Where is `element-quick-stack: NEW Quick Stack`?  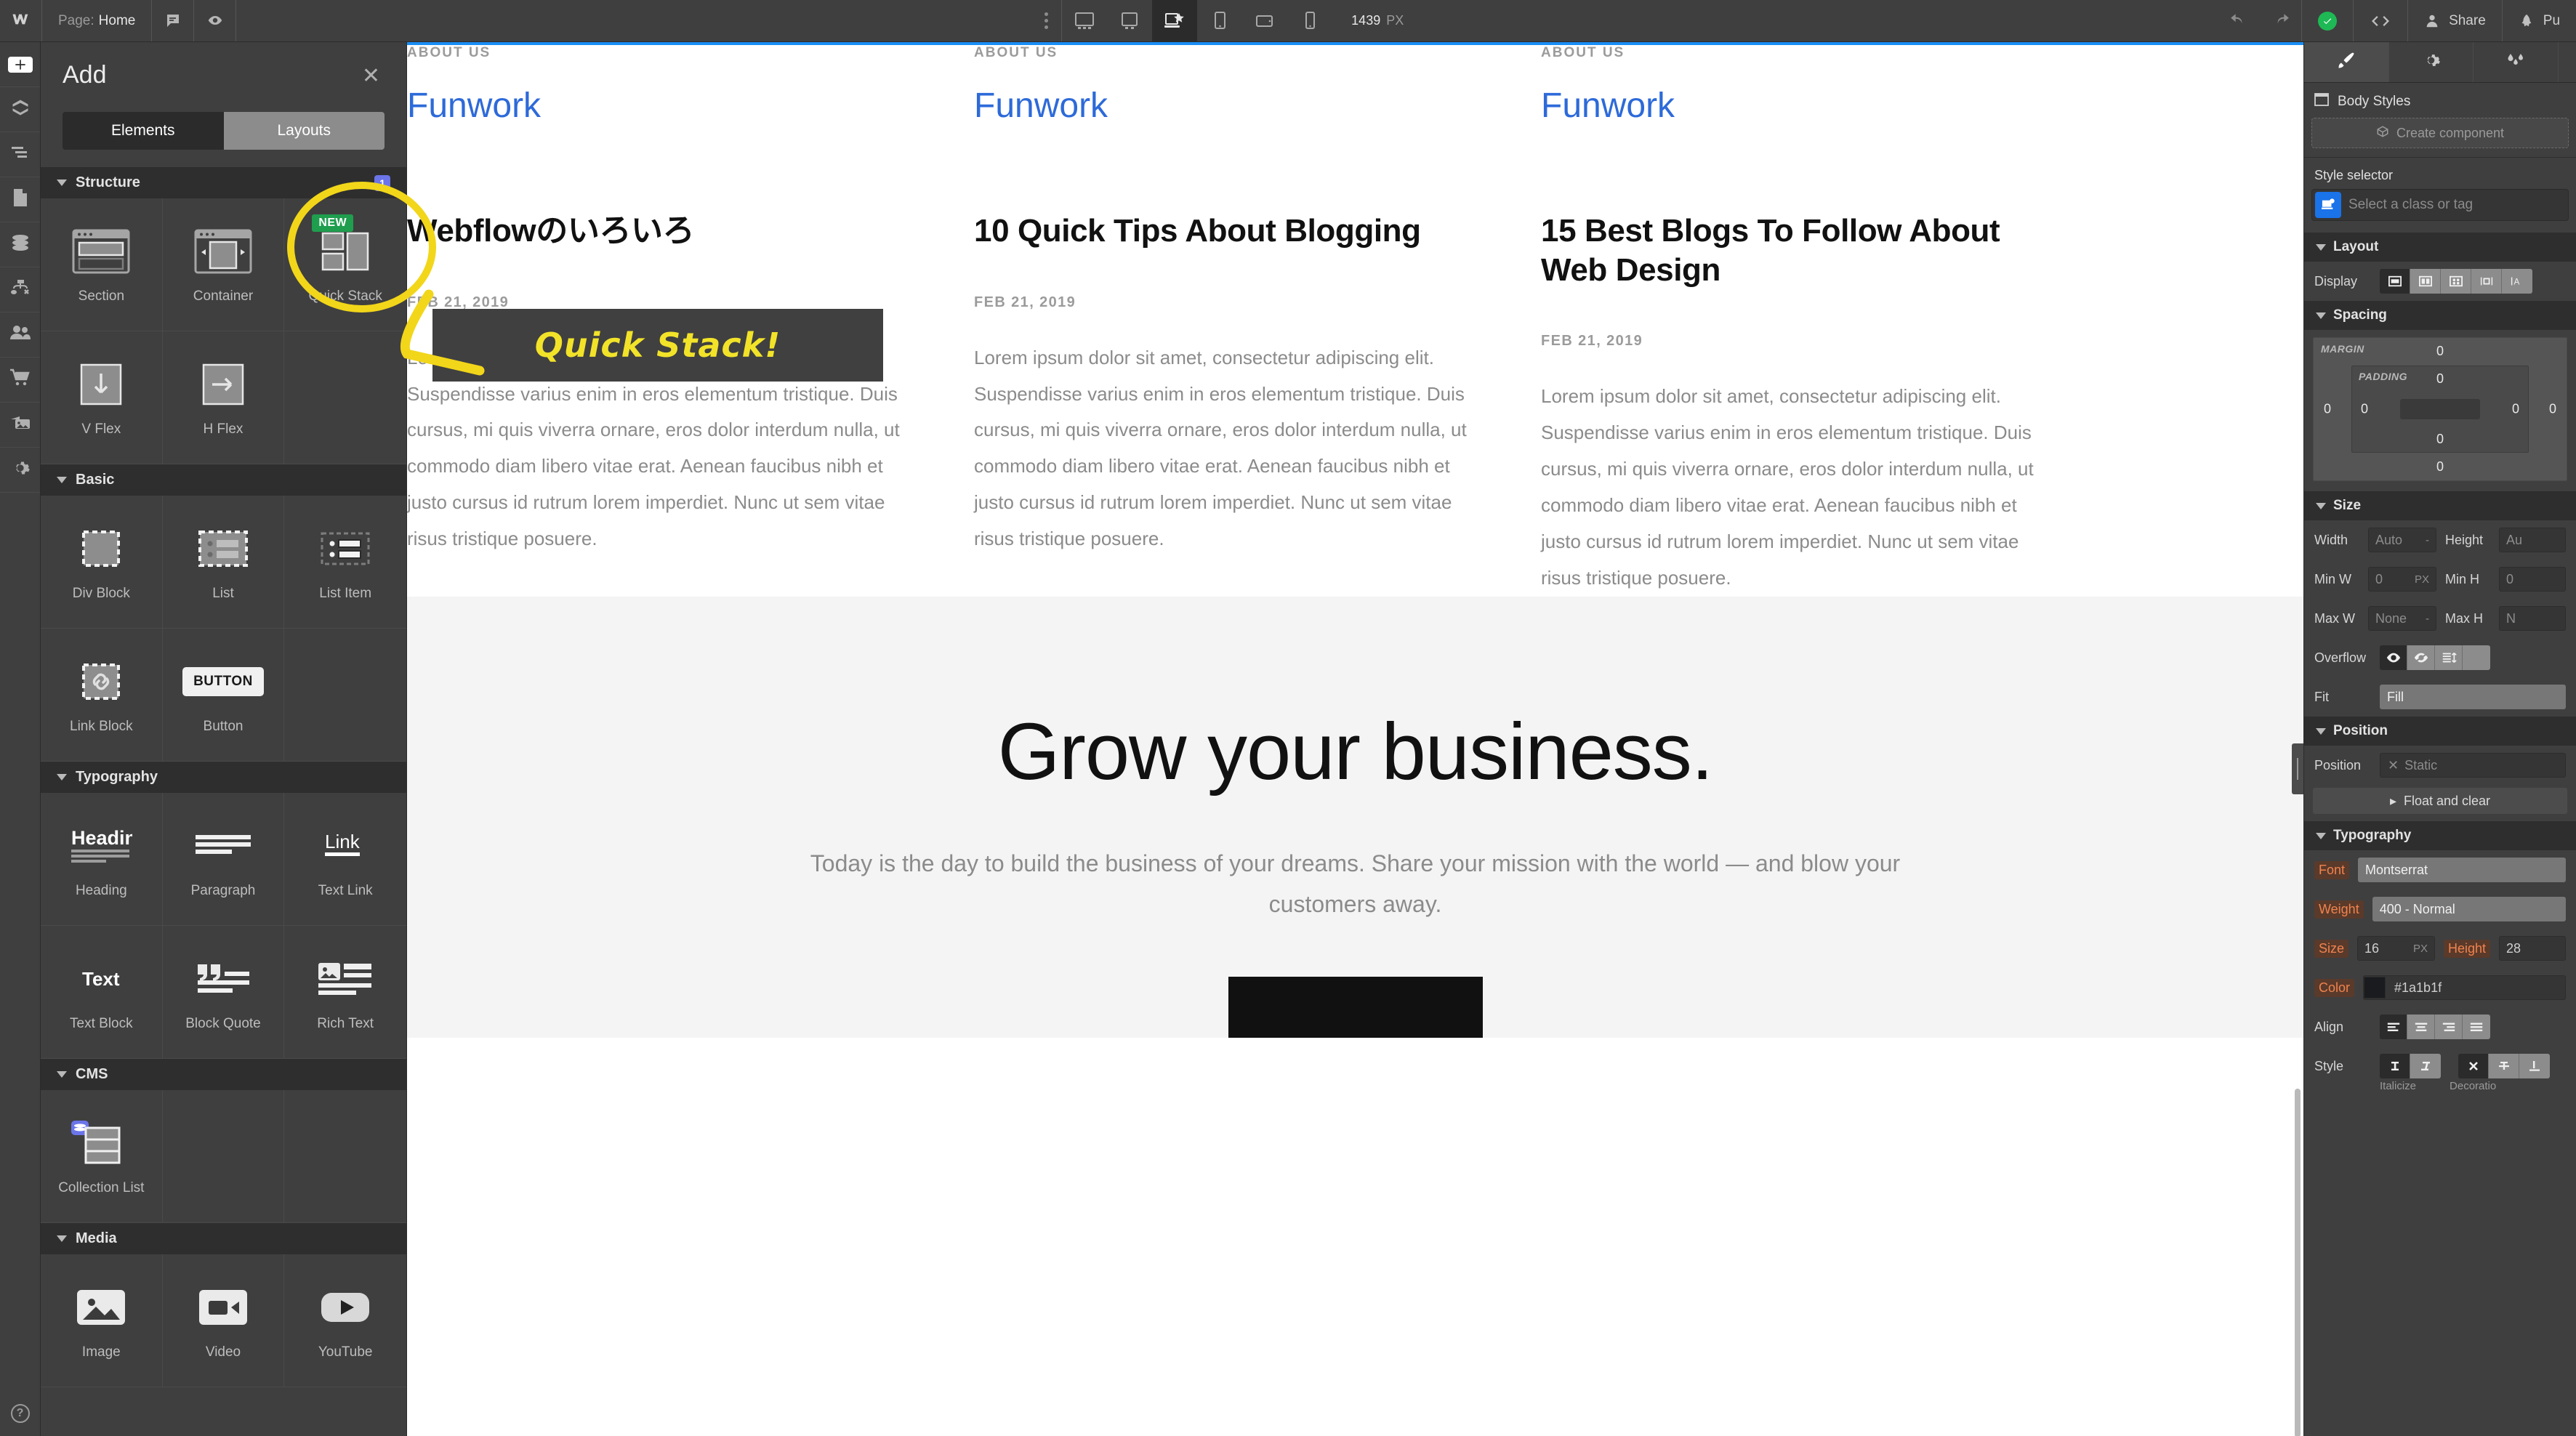 element-quick-stack: NEW Quick Stack is located at coordinates (345, 265).